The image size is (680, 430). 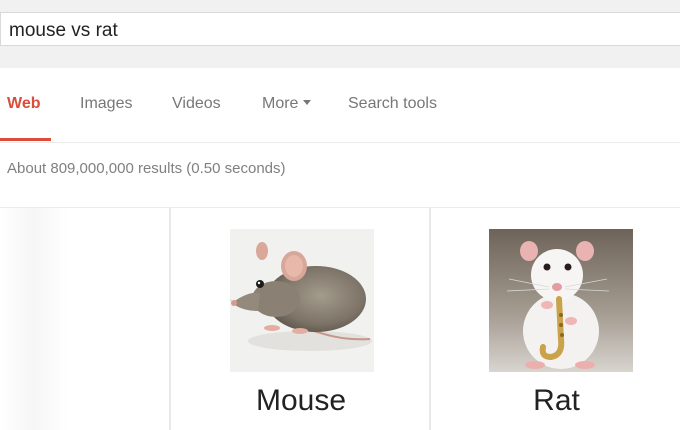 What do you see at coordinates (301, 401) in the screenshot?
I see `comparison-label-mouse: Mouse` at bounding box center [301, 401].